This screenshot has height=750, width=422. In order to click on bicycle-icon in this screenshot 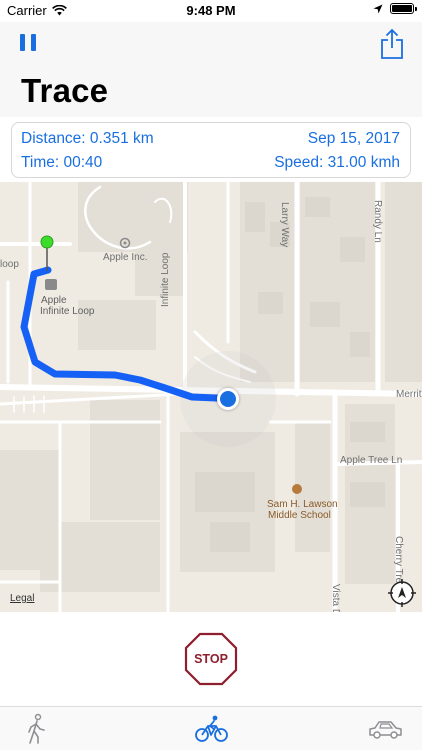, I will do `click(211, 729)`.